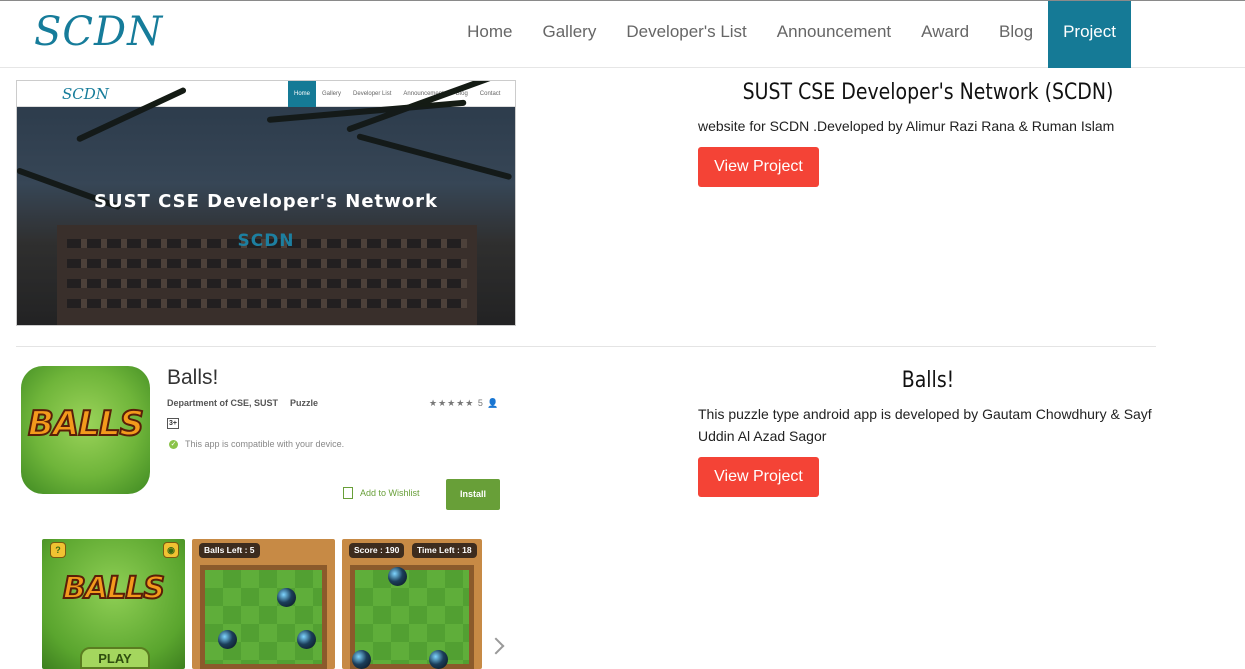 The image size is (1245, 669). I want to click on content-rating-badge: 3+, so click(173, 423).